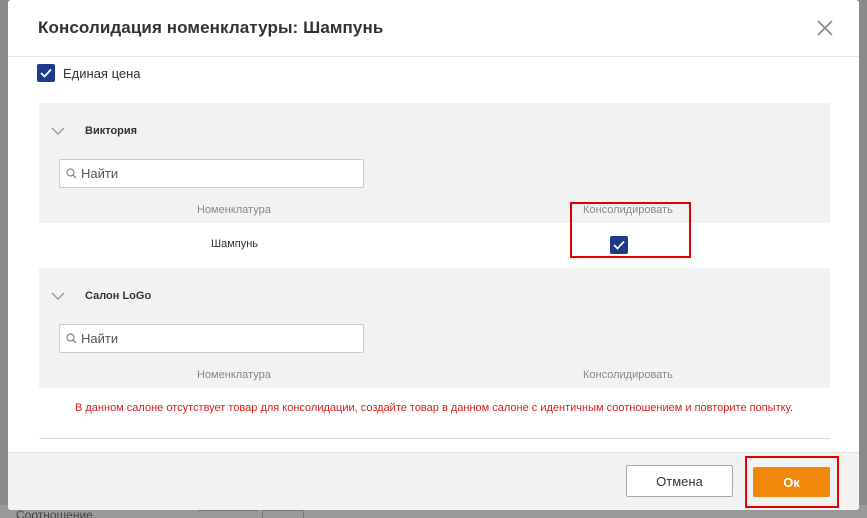  Describe the element at coordinates (434, 438) in the screenshot. I see `divider` at that location.